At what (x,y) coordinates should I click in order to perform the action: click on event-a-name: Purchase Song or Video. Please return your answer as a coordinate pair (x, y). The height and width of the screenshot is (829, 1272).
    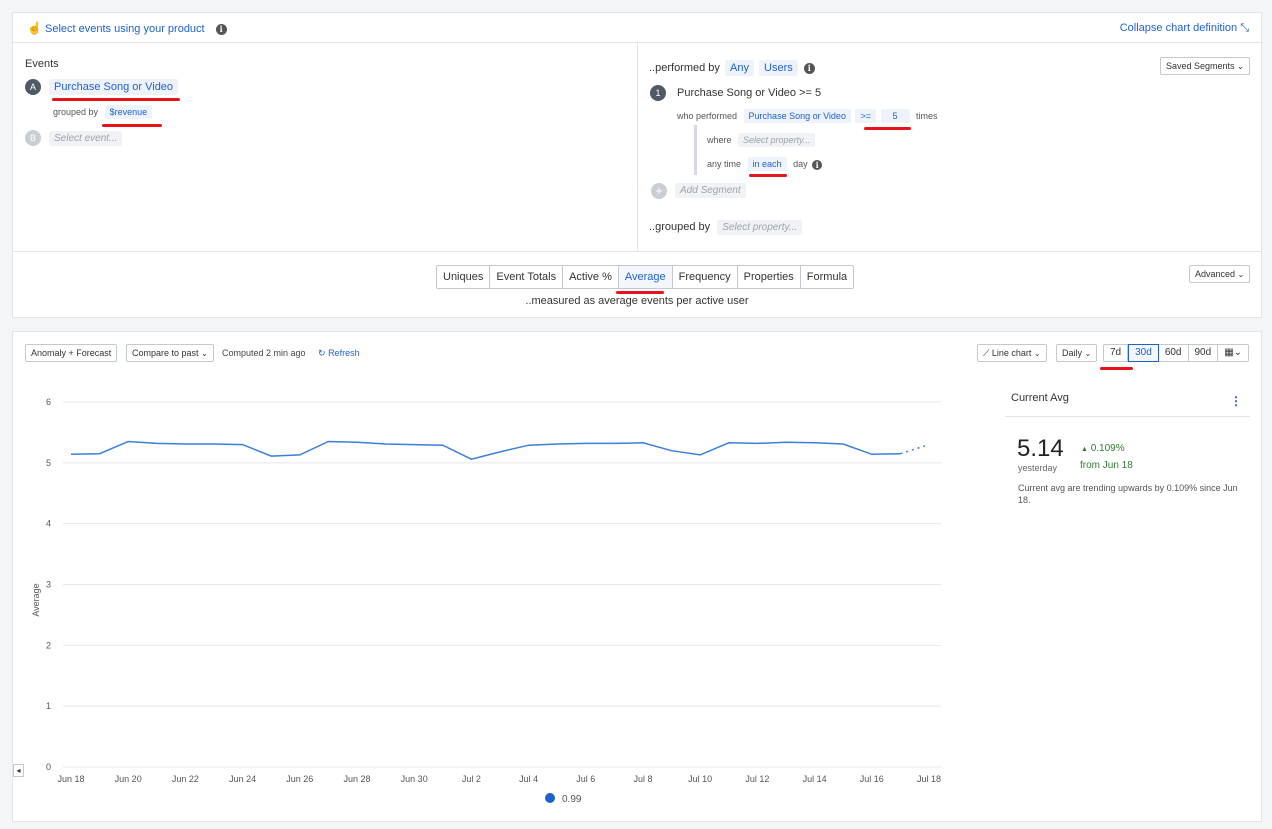
    Looking at the image, I should click on (114, 87).